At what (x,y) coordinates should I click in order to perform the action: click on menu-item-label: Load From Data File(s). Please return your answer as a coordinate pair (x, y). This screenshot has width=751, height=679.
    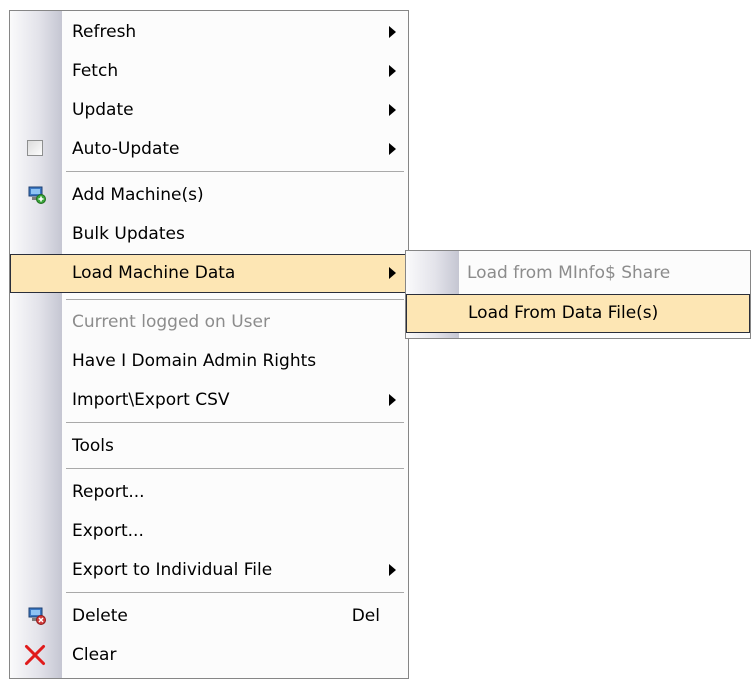
    Looking at the image, I should click on (563, 313).